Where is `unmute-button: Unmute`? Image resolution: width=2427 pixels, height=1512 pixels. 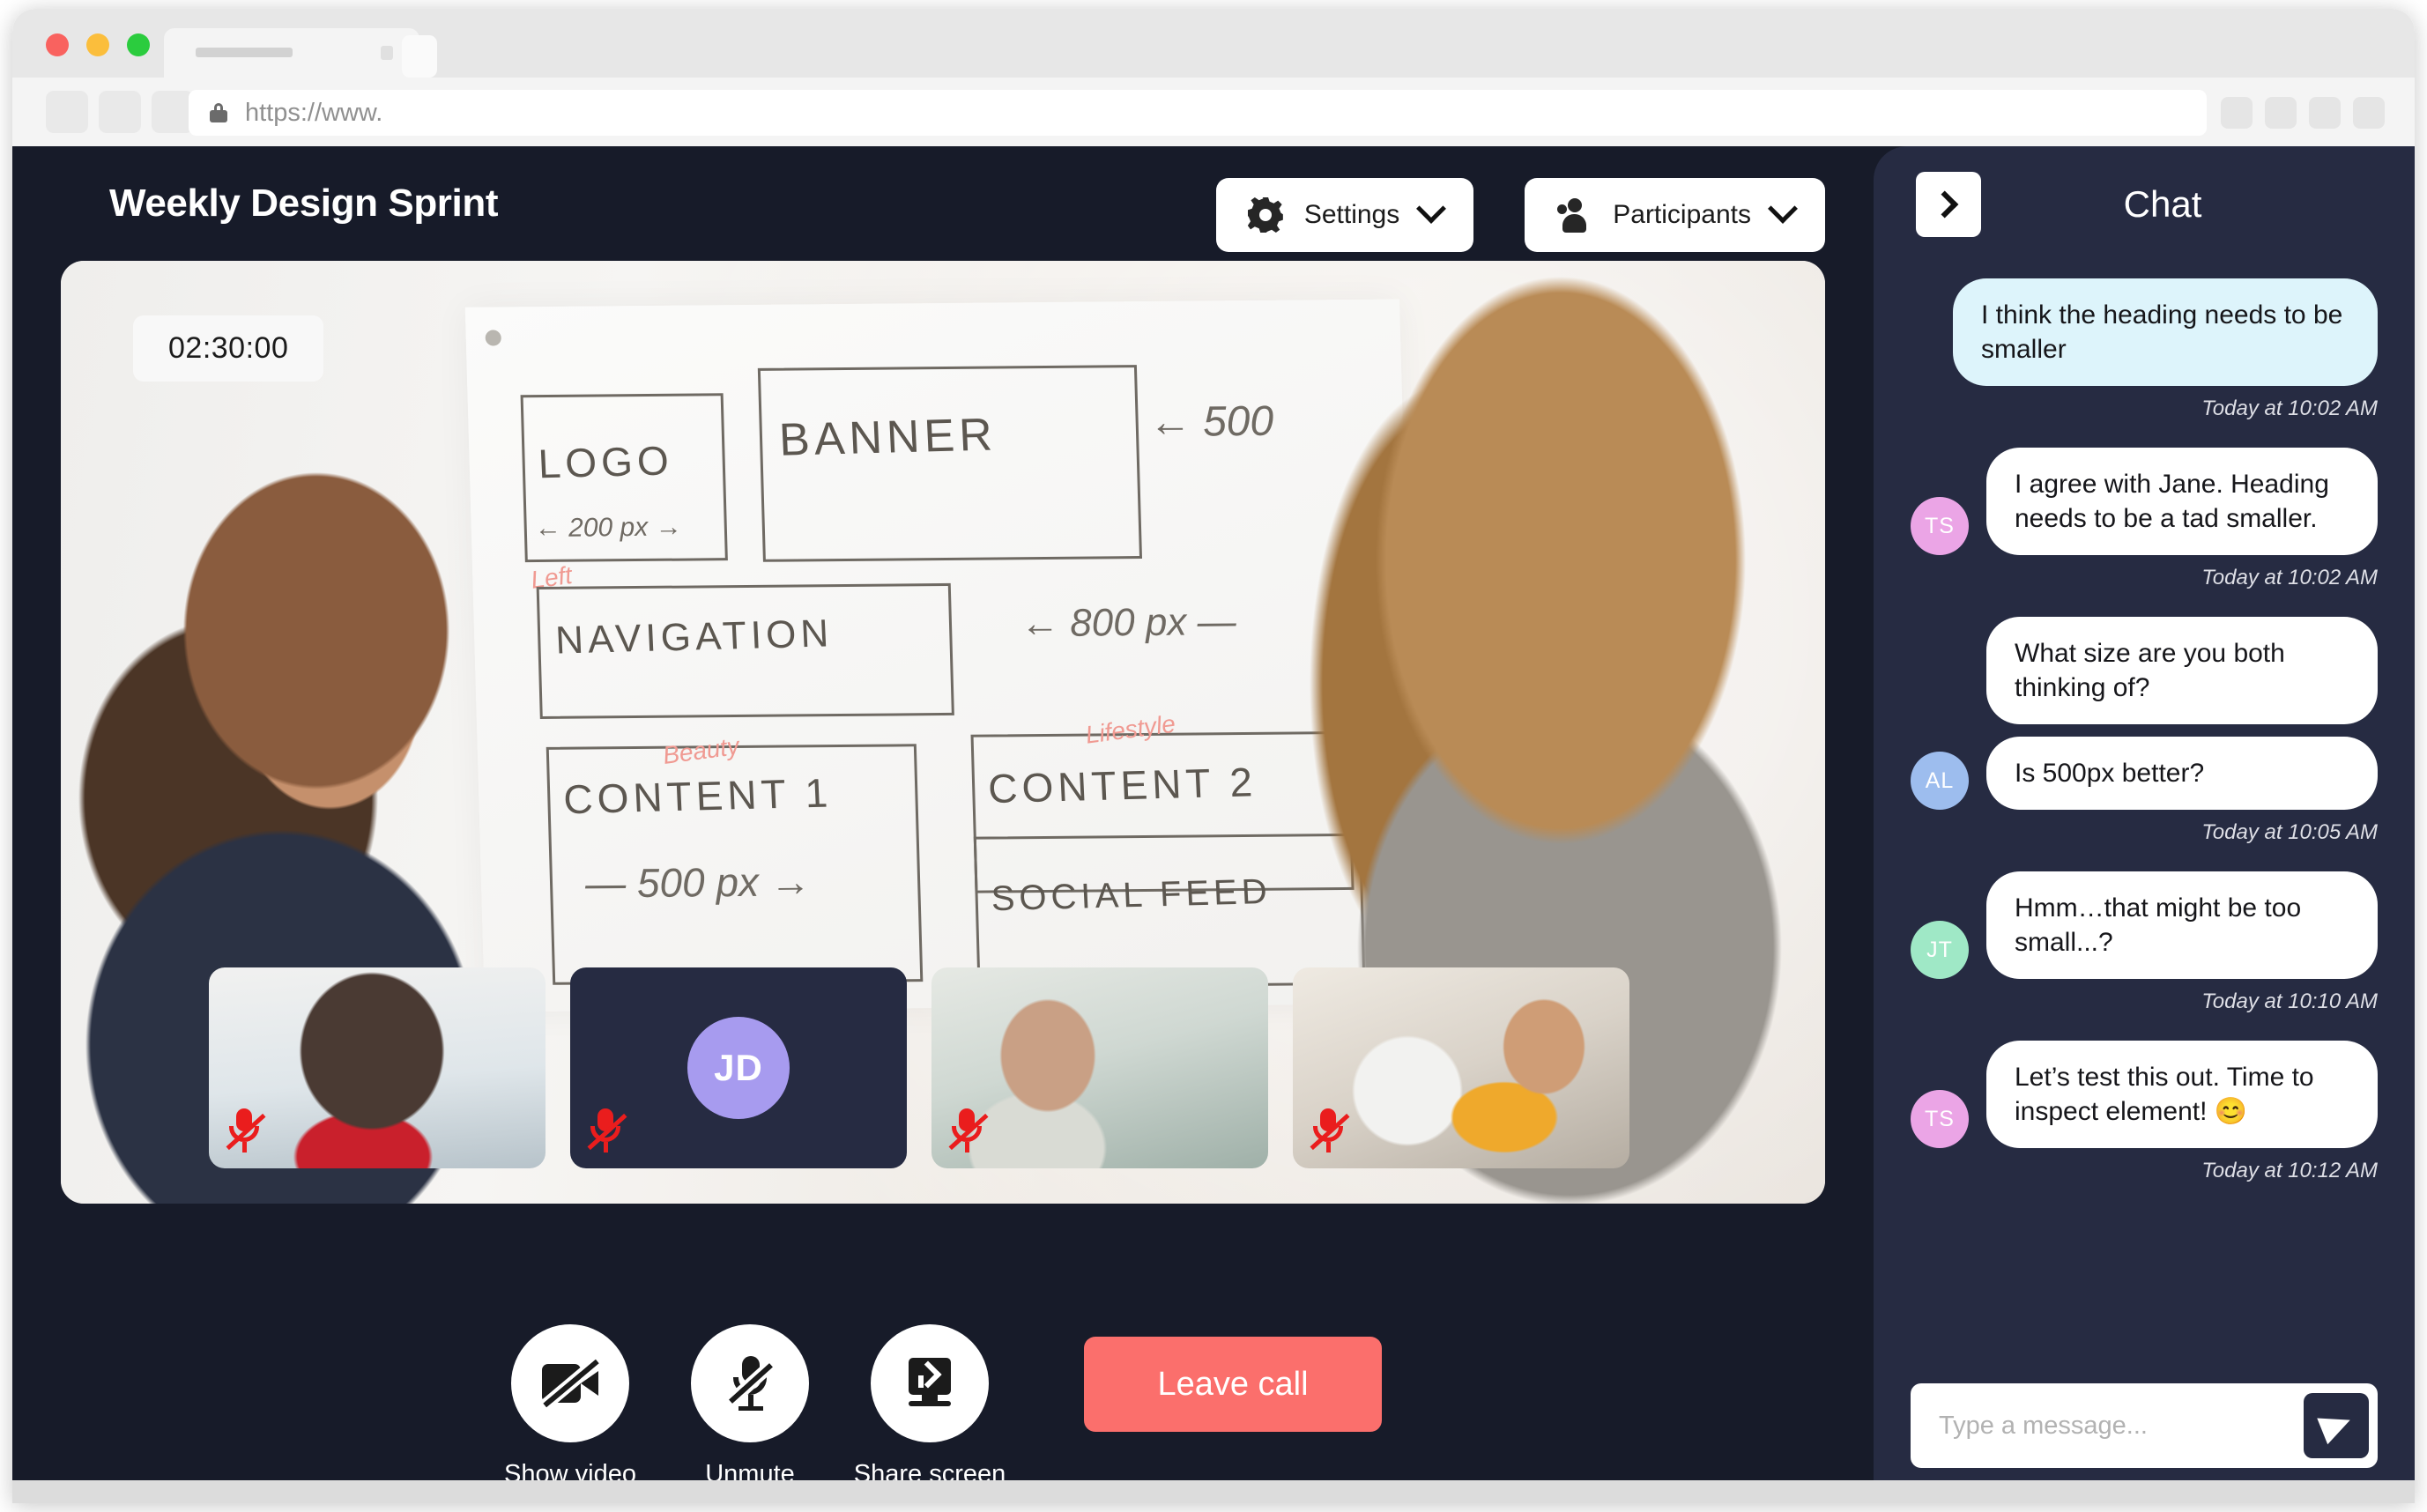
unmute-button: Unmute is located at coordinates (750, 1406).